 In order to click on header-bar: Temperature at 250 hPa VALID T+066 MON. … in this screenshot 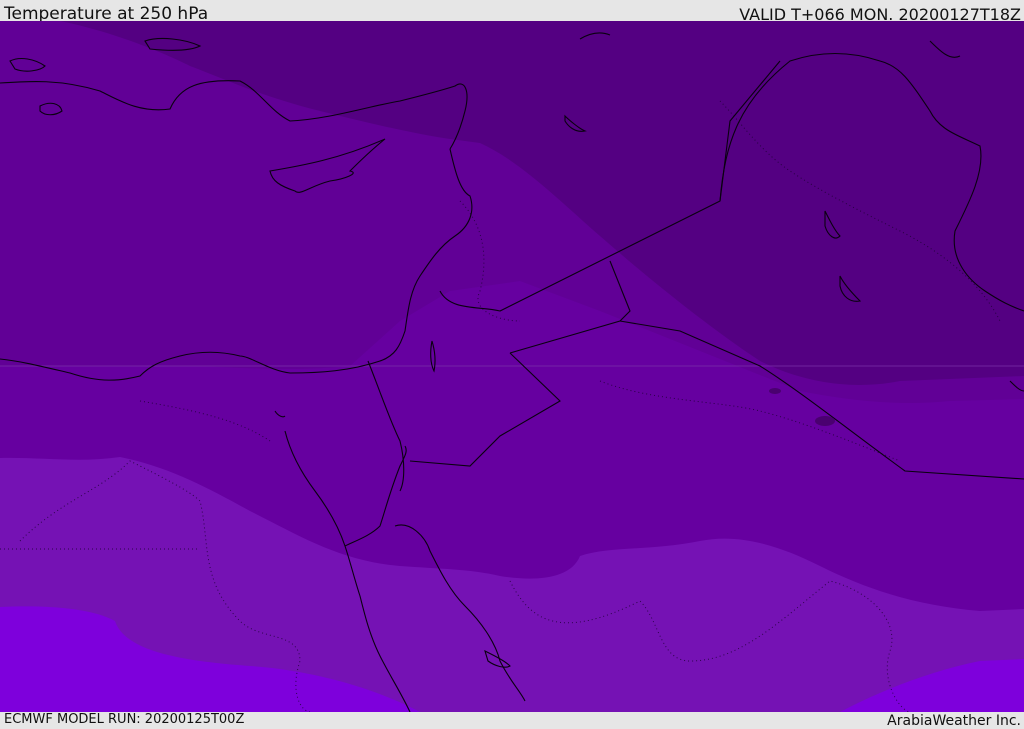, I will do `click(512, 12)`.